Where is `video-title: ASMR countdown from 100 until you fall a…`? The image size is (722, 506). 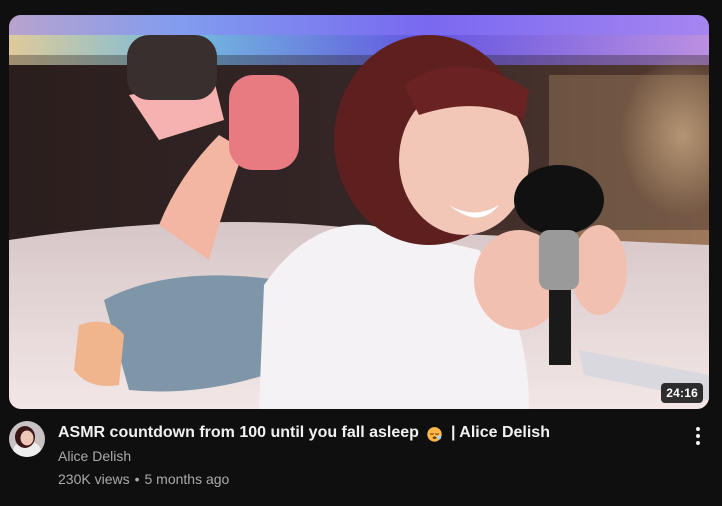 video-title: ASMR countdown from 100 until you fall a… is located at coordinates (238, 432).